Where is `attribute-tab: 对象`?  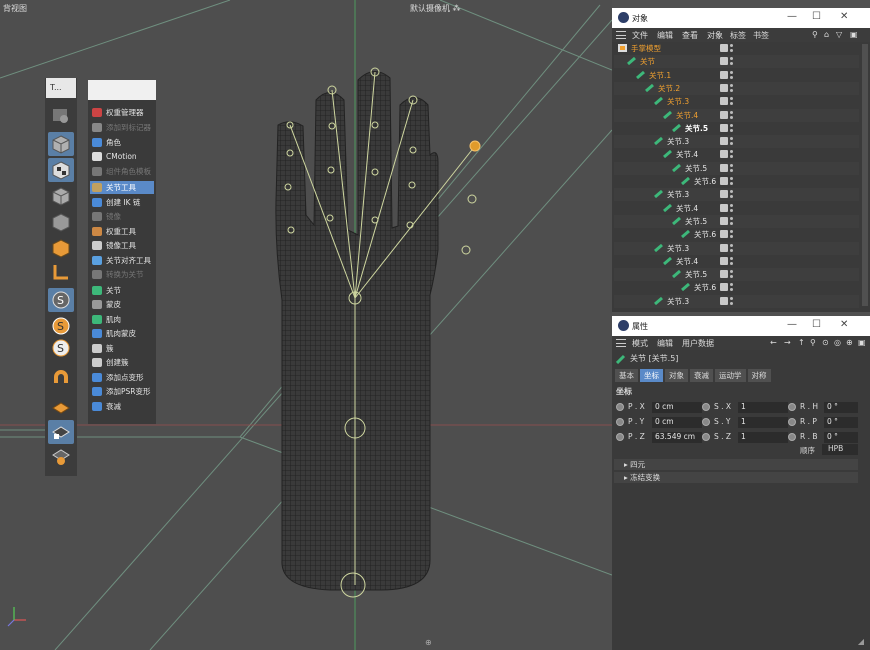
attribute-tab: 对象 is located at coordinates (676, 375).